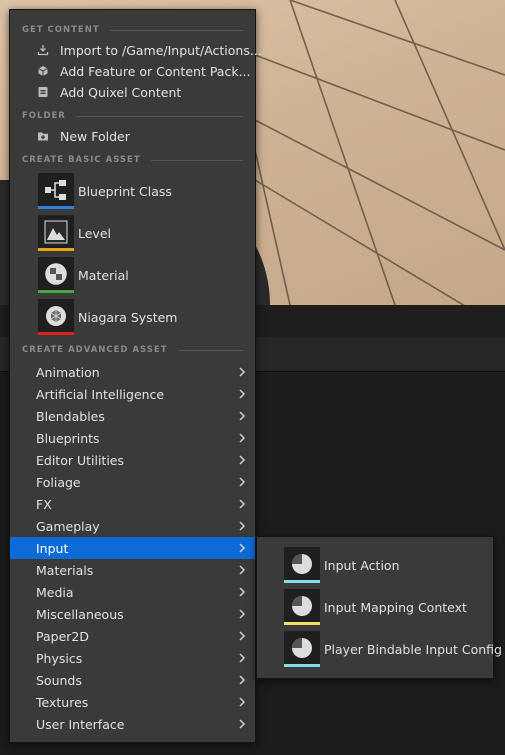 Image resolution: width=505 pixels, height=755 pixels. What do you see at coordinates (43, 136) in the screenshot?
I see `new-folder-icon` at bounding box center [43, 136].